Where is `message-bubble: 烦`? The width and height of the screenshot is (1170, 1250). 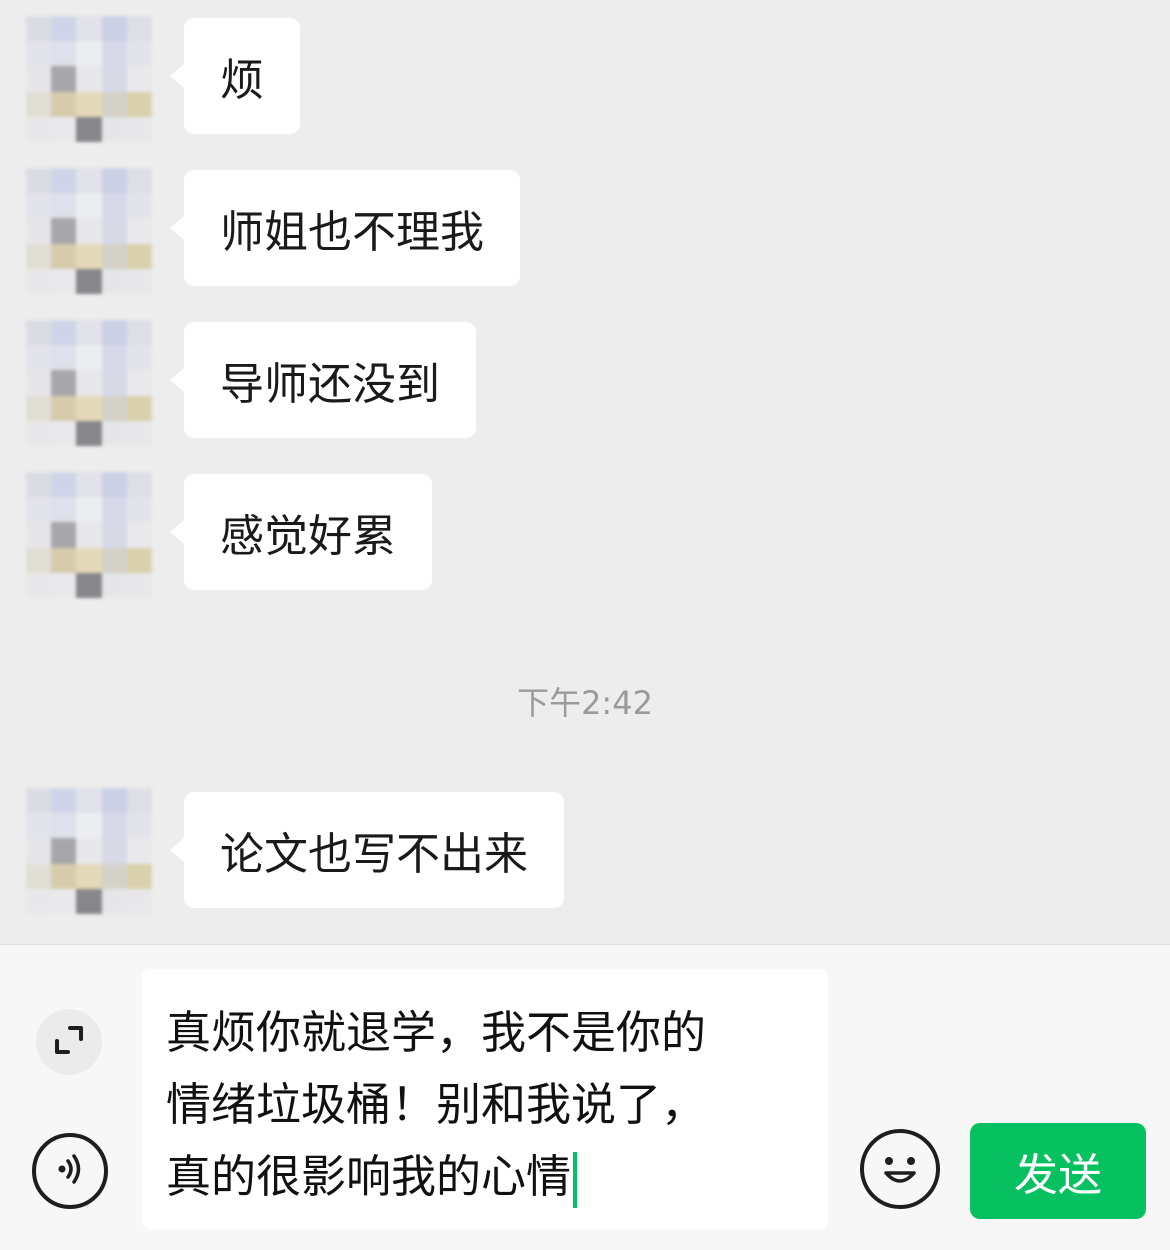
message-bubble: 烦 is located at coordinates (235, 76).